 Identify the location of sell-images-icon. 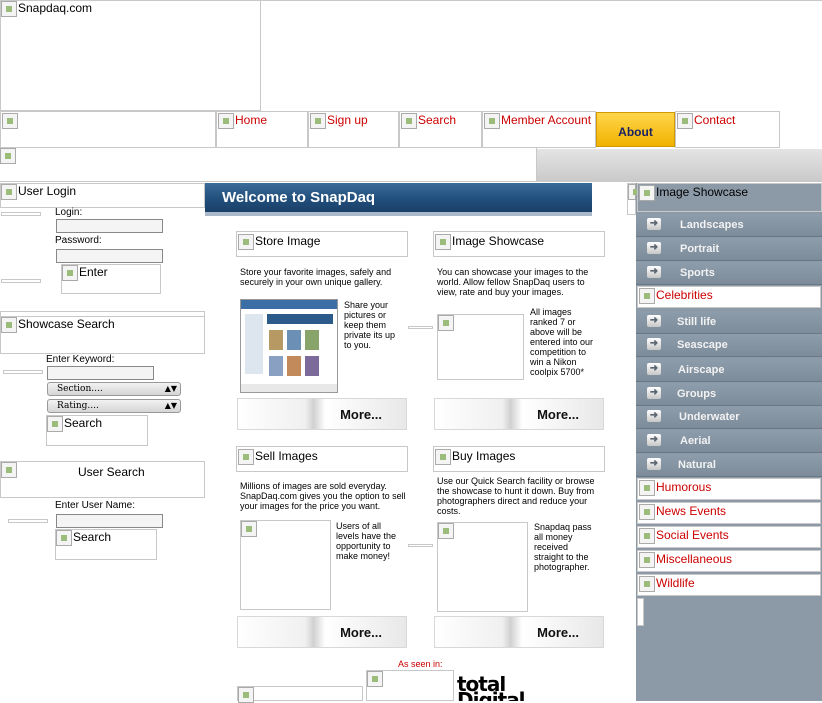
(246, 457).